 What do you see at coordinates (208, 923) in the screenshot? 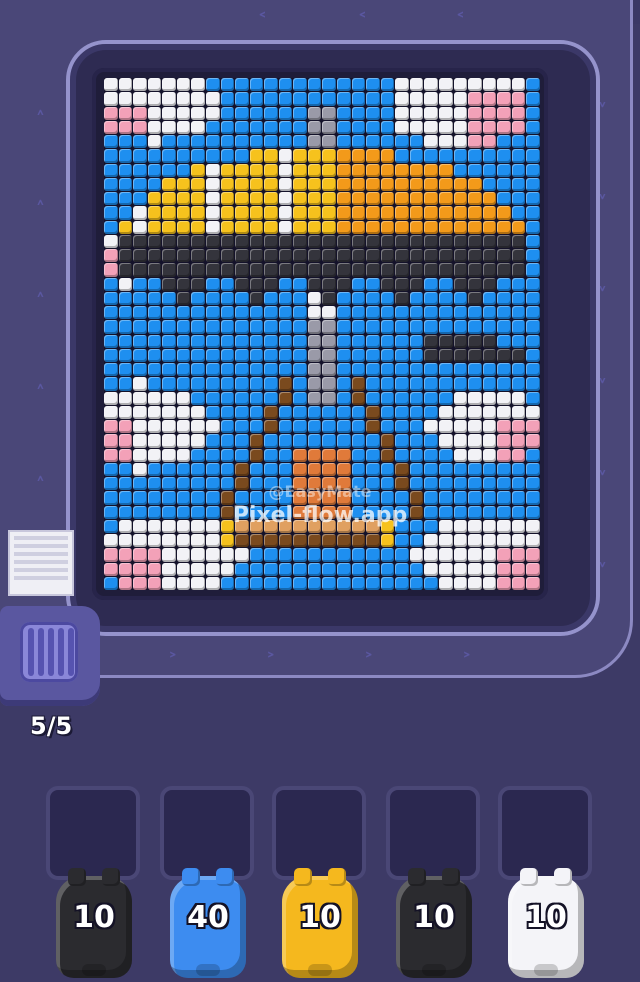
I see `pig-shooter-blue: 40` at bounding box center [208, 923].